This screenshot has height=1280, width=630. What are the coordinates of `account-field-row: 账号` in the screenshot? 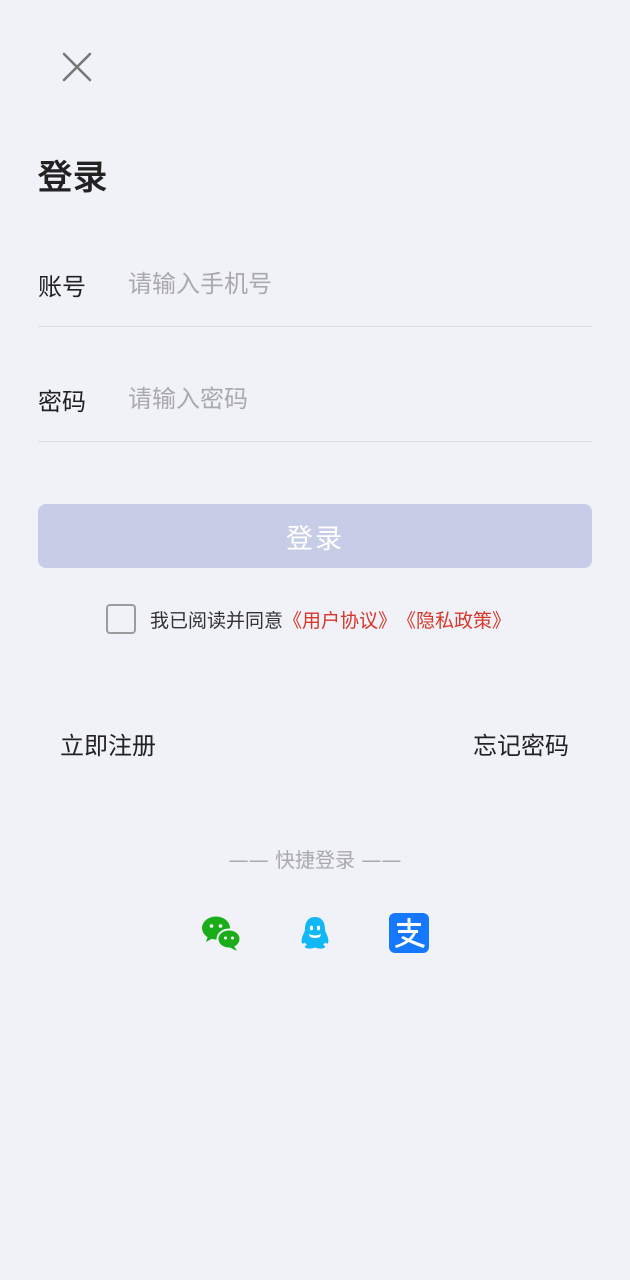 It's located at (315, 284).